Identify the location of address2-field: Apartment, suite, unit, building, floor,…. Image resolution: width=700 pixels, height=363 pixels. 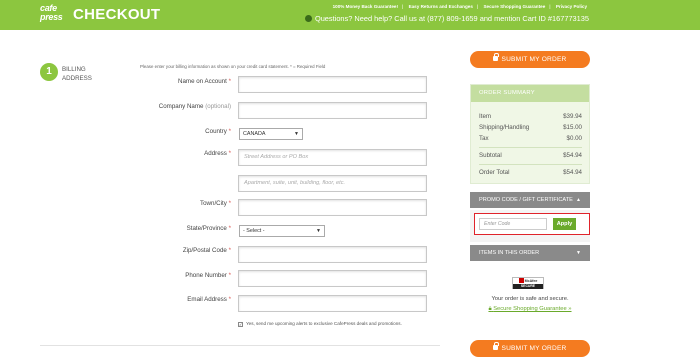
(332, 183).